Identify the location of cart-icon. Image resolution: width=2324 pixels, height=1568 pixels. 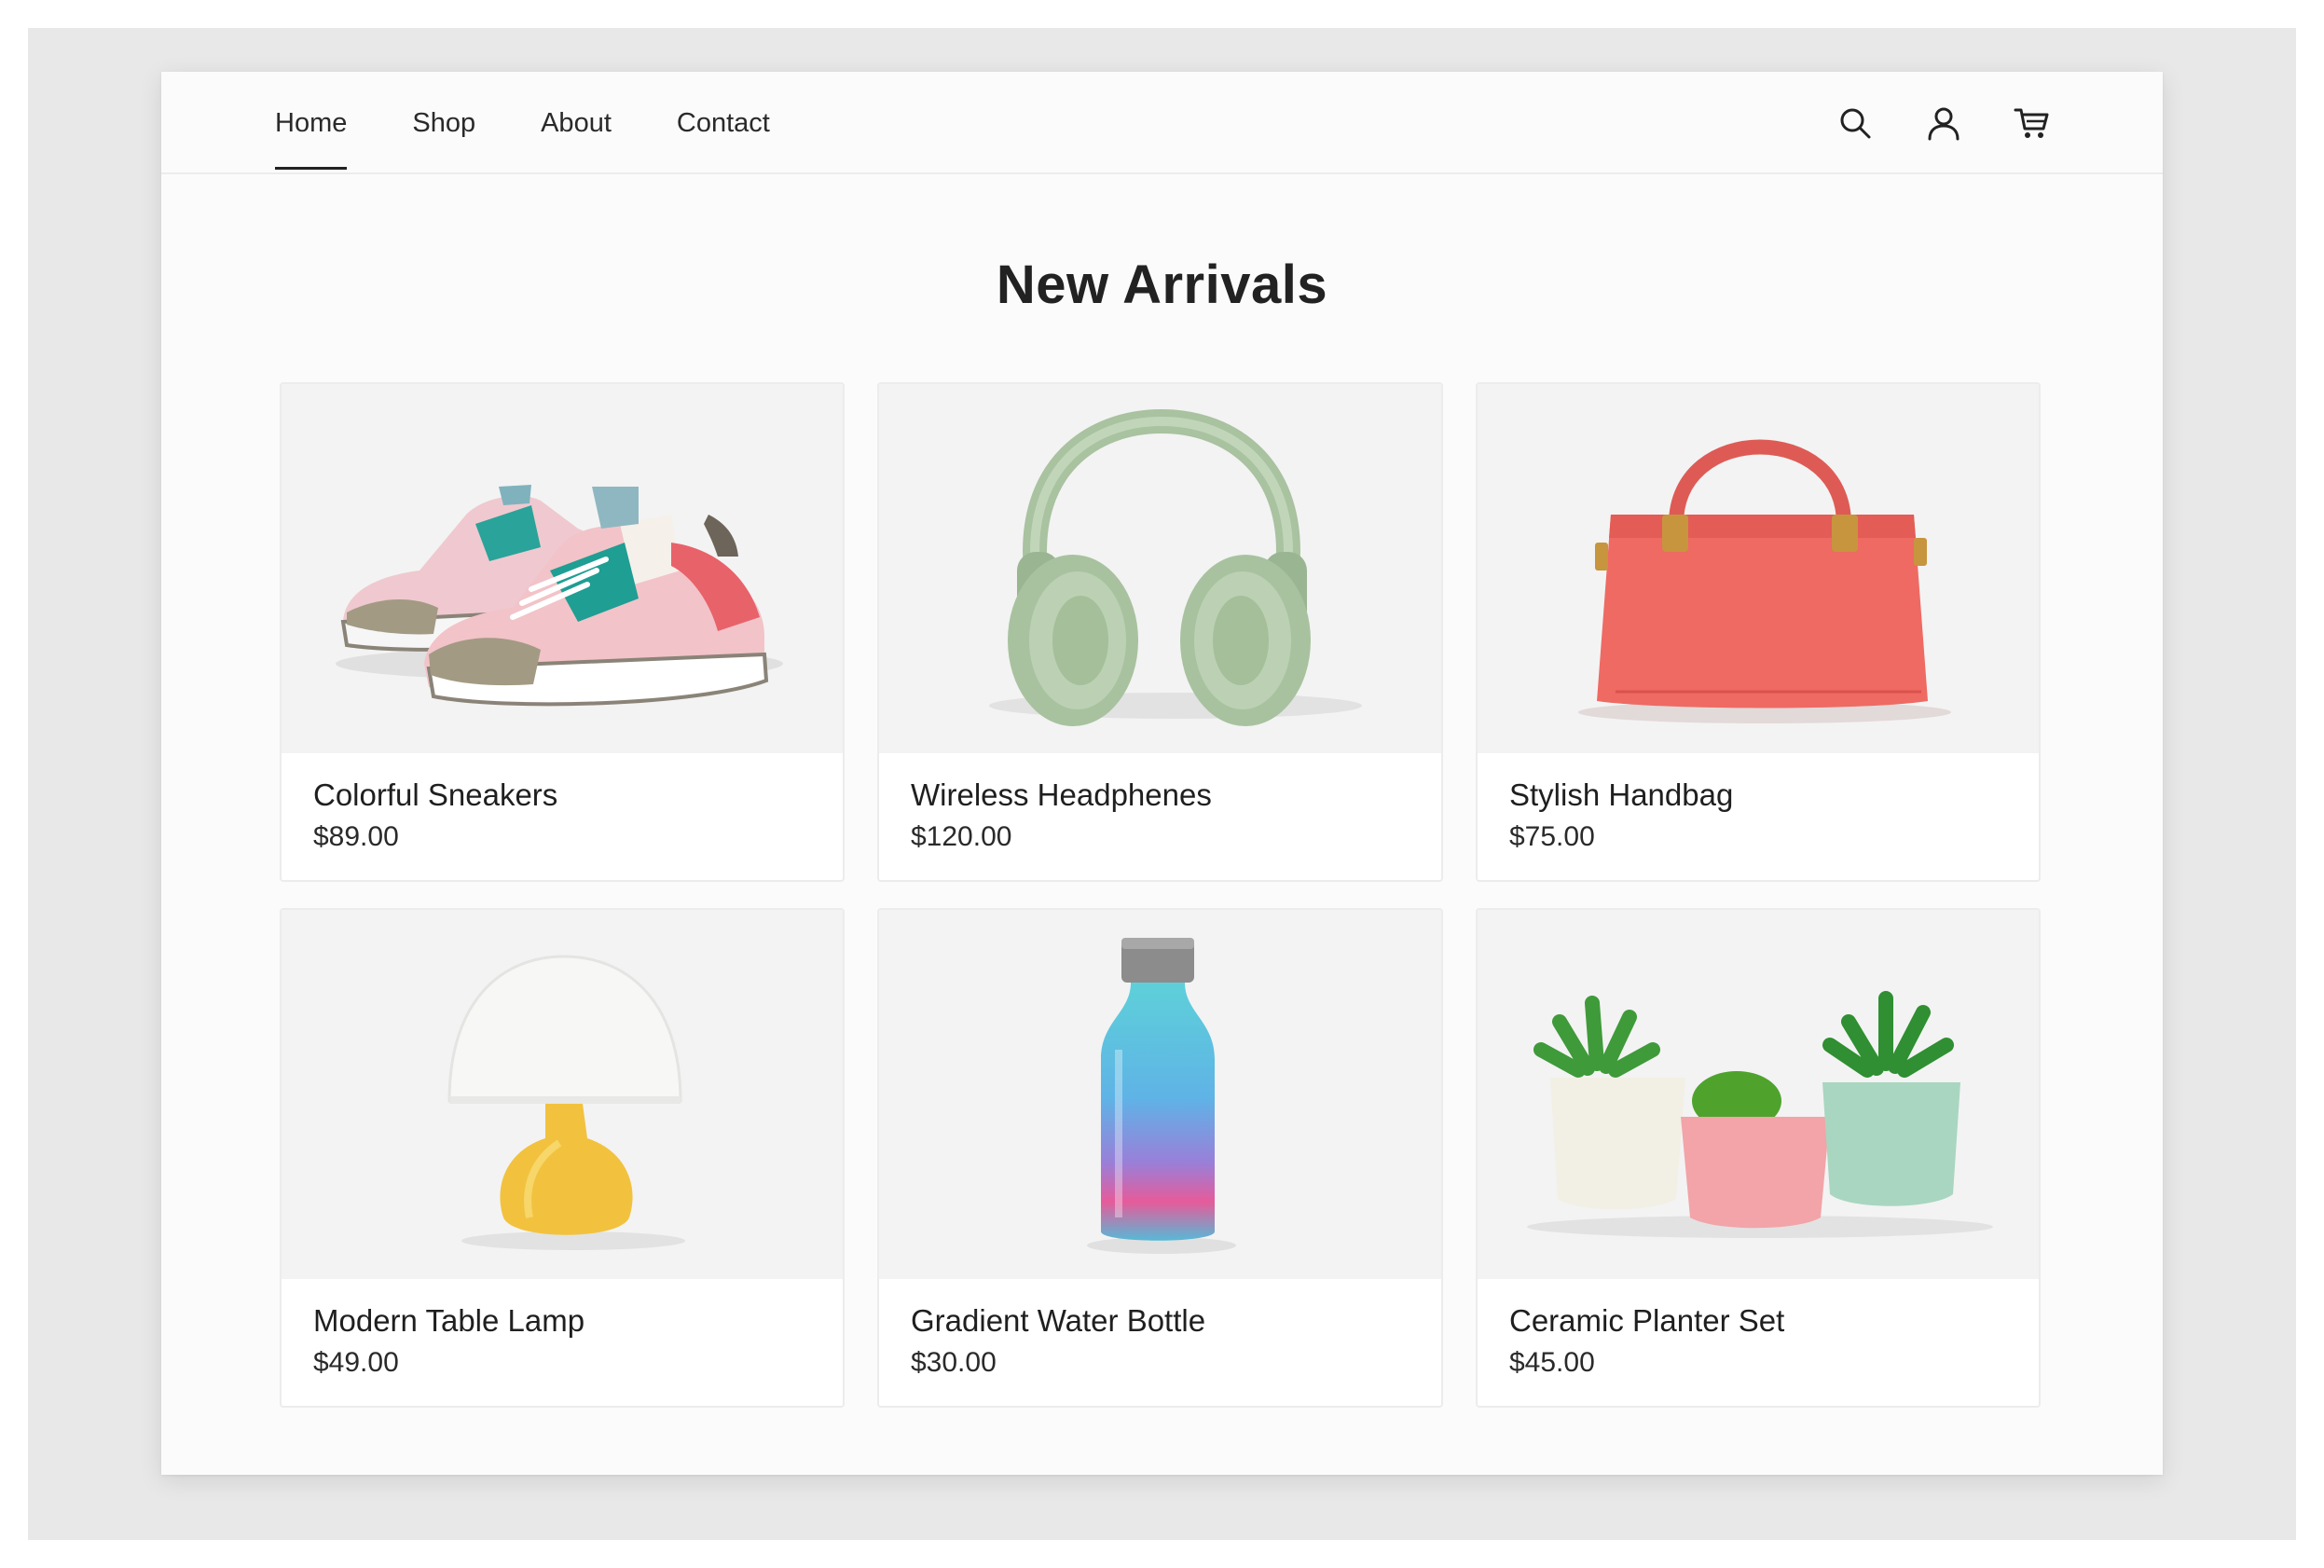
(2032, 123).